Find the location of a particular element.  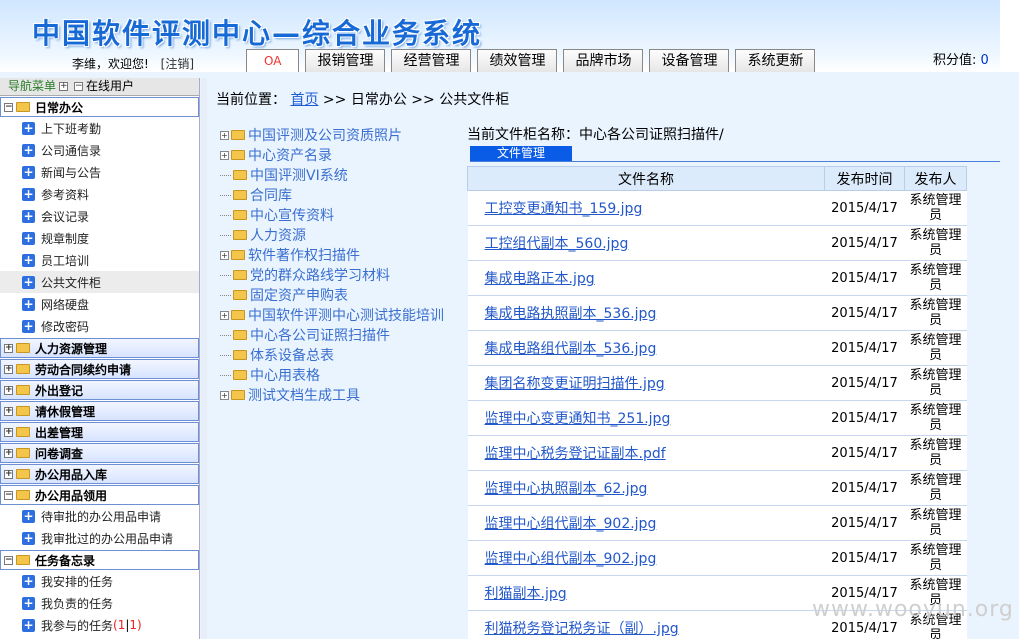

sidebar-item: + 规章制度 is located at coordinates (99, 238).